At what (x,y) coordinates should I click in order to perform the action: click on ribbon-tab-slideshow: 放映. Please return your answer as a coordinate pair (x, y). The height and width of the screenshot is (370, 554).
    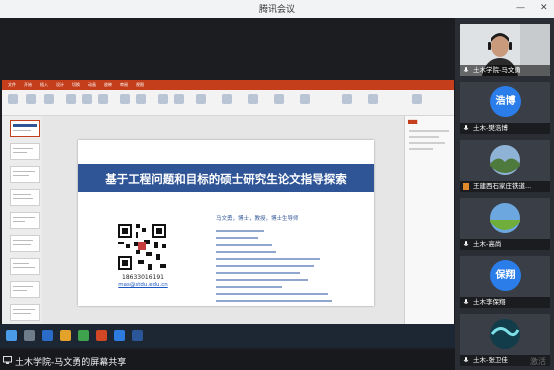
    Looking at the image, I should click on (108, 85).